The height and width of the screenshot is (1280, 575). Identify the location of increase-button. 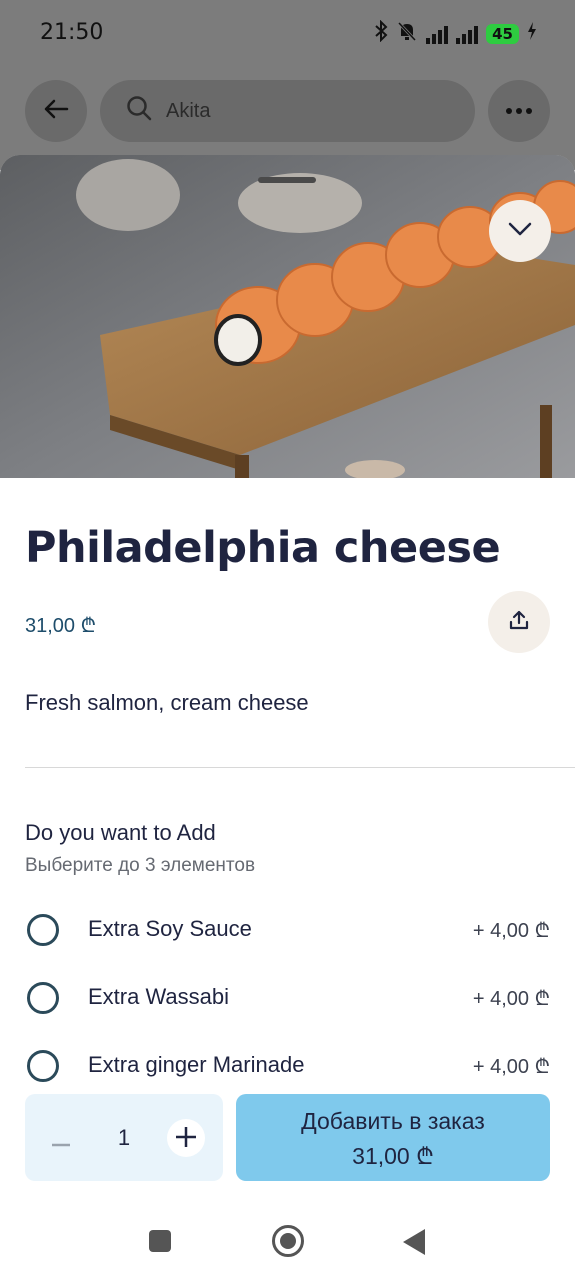
(186, 1138).